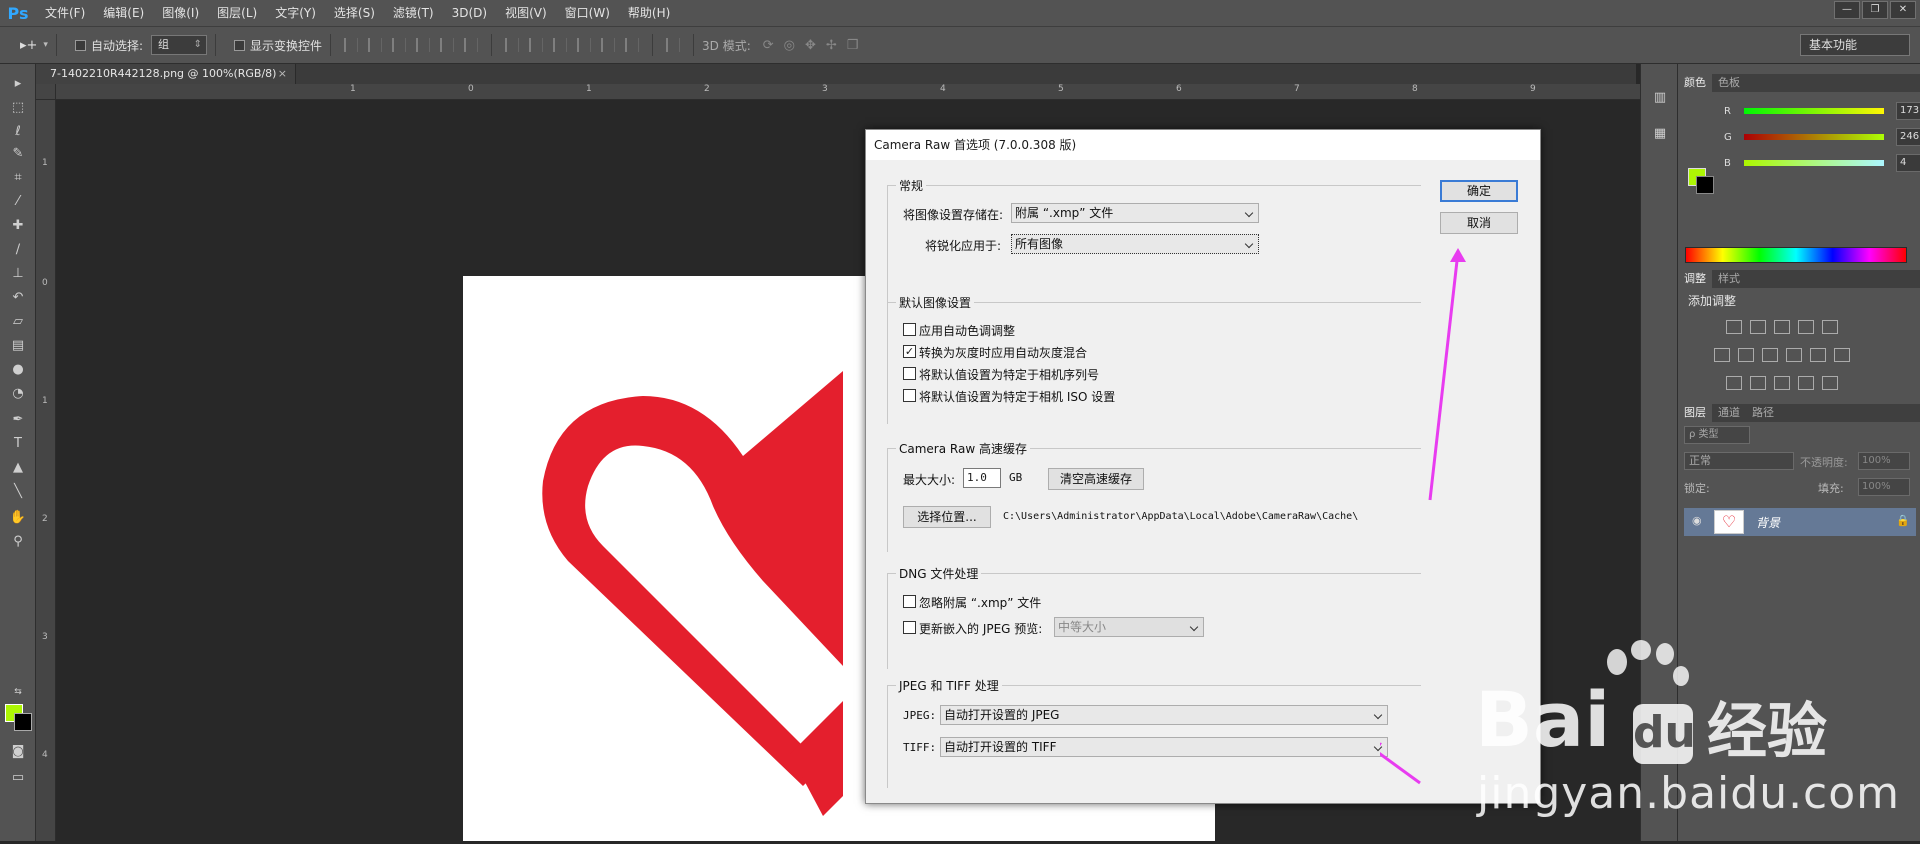 The width and height of the screenshot is (1920, 844). What do you see at coordinates (1903, 10) in the screenshot?
I see `close-button: ✕` at bounding box center [1903, 10].